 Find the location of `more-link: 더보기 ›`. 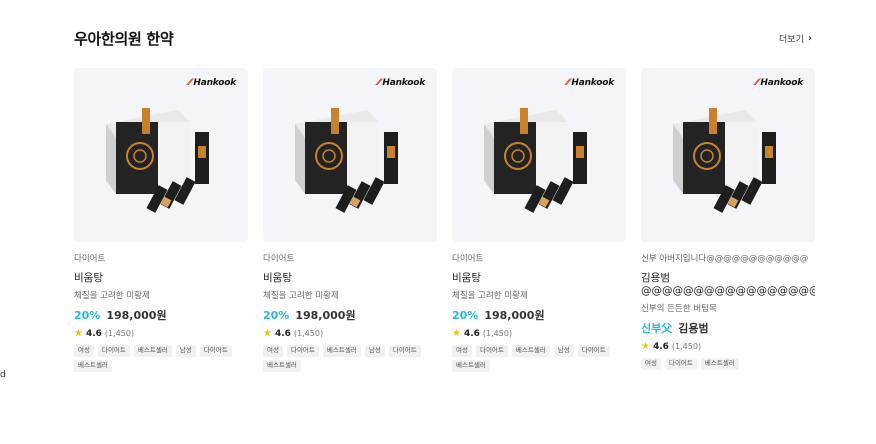

more-link: 더보기 › is located at coordinates (795, 38).